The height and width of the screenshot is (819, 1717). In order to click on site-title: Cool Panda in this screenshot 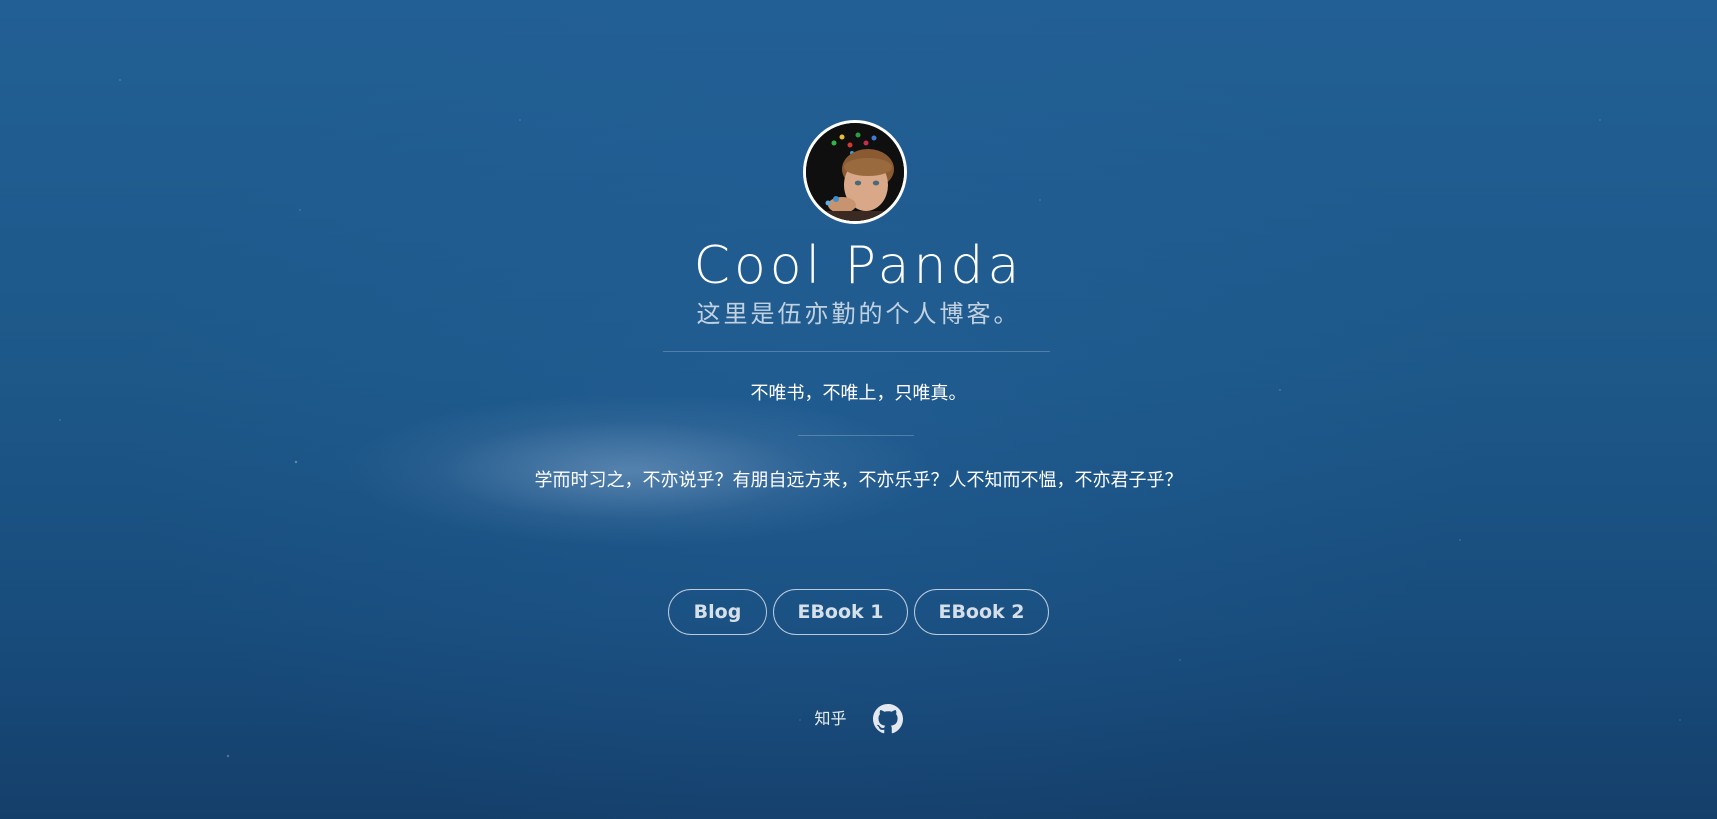, I will do `click(858, 266)`.